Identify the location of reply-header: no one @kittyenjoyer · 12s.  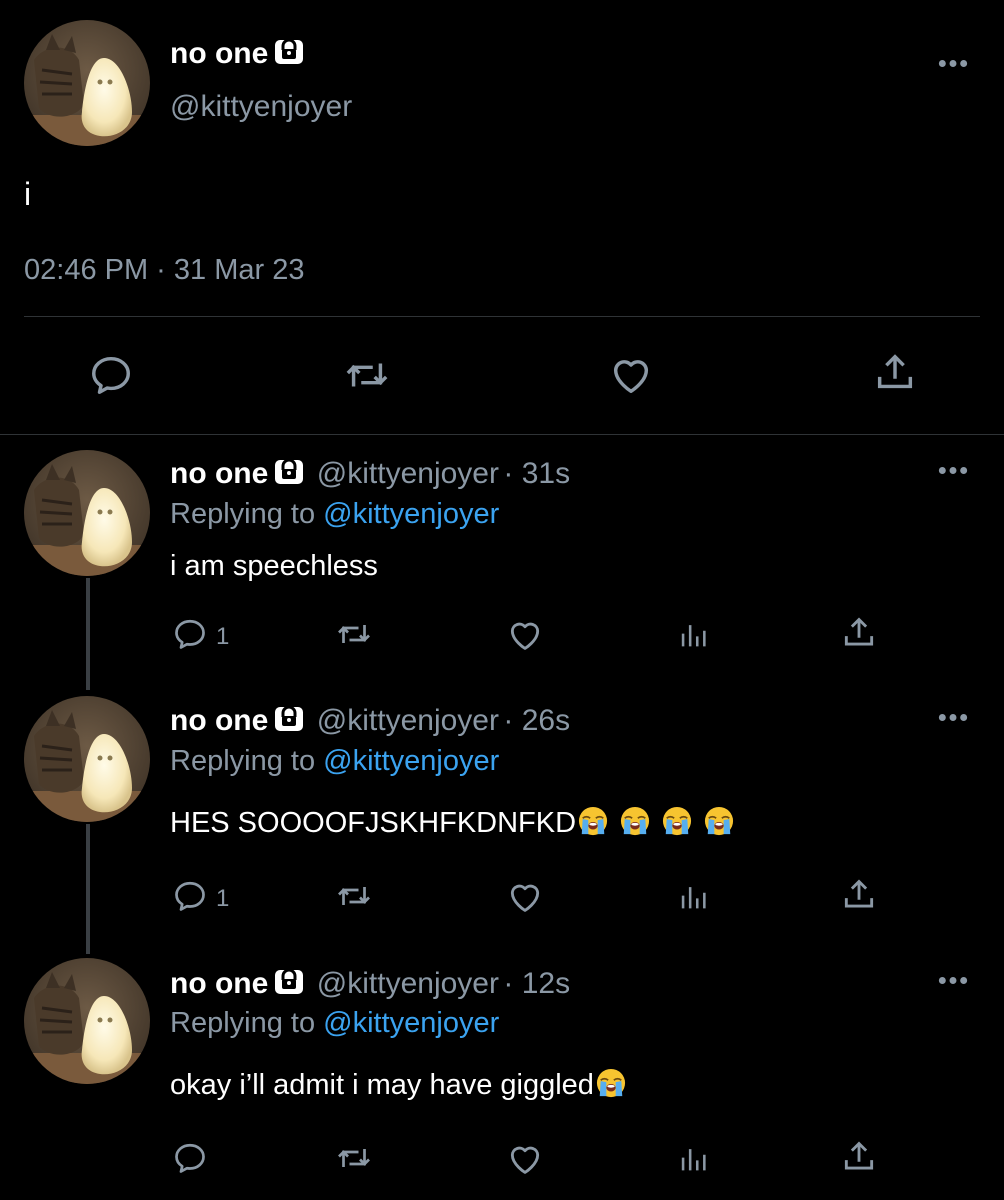
(370, 983).